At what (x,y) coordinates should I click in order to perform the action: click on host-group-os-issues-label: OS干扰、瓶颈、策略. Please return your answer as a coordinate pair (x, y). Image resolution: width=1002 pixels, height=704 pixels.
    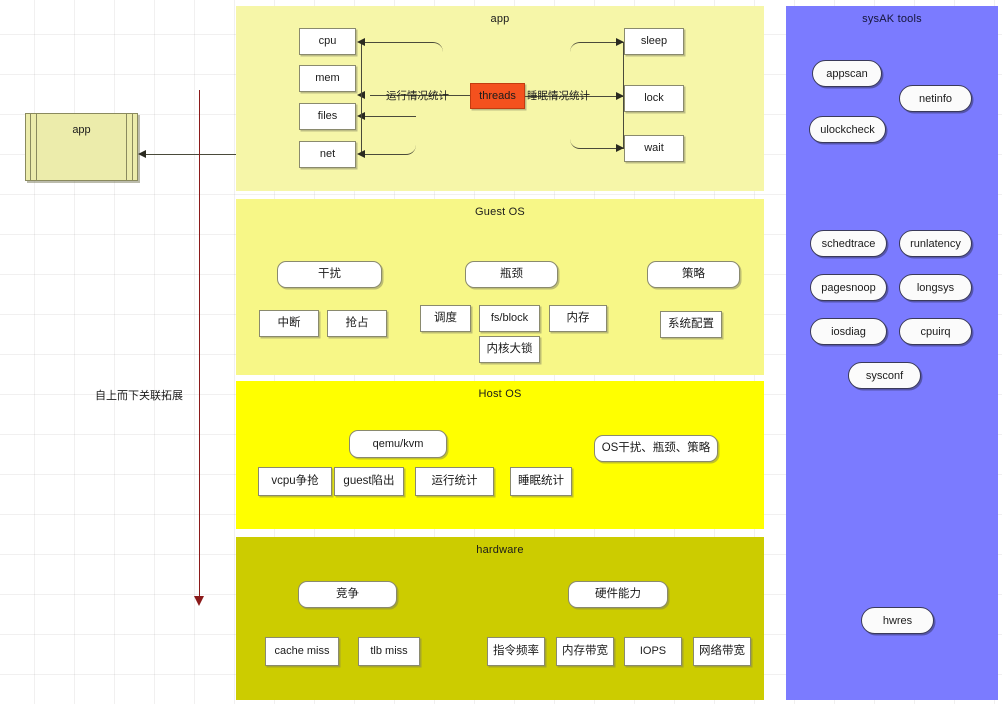
    Looking at the image, I should click on (656, 448).